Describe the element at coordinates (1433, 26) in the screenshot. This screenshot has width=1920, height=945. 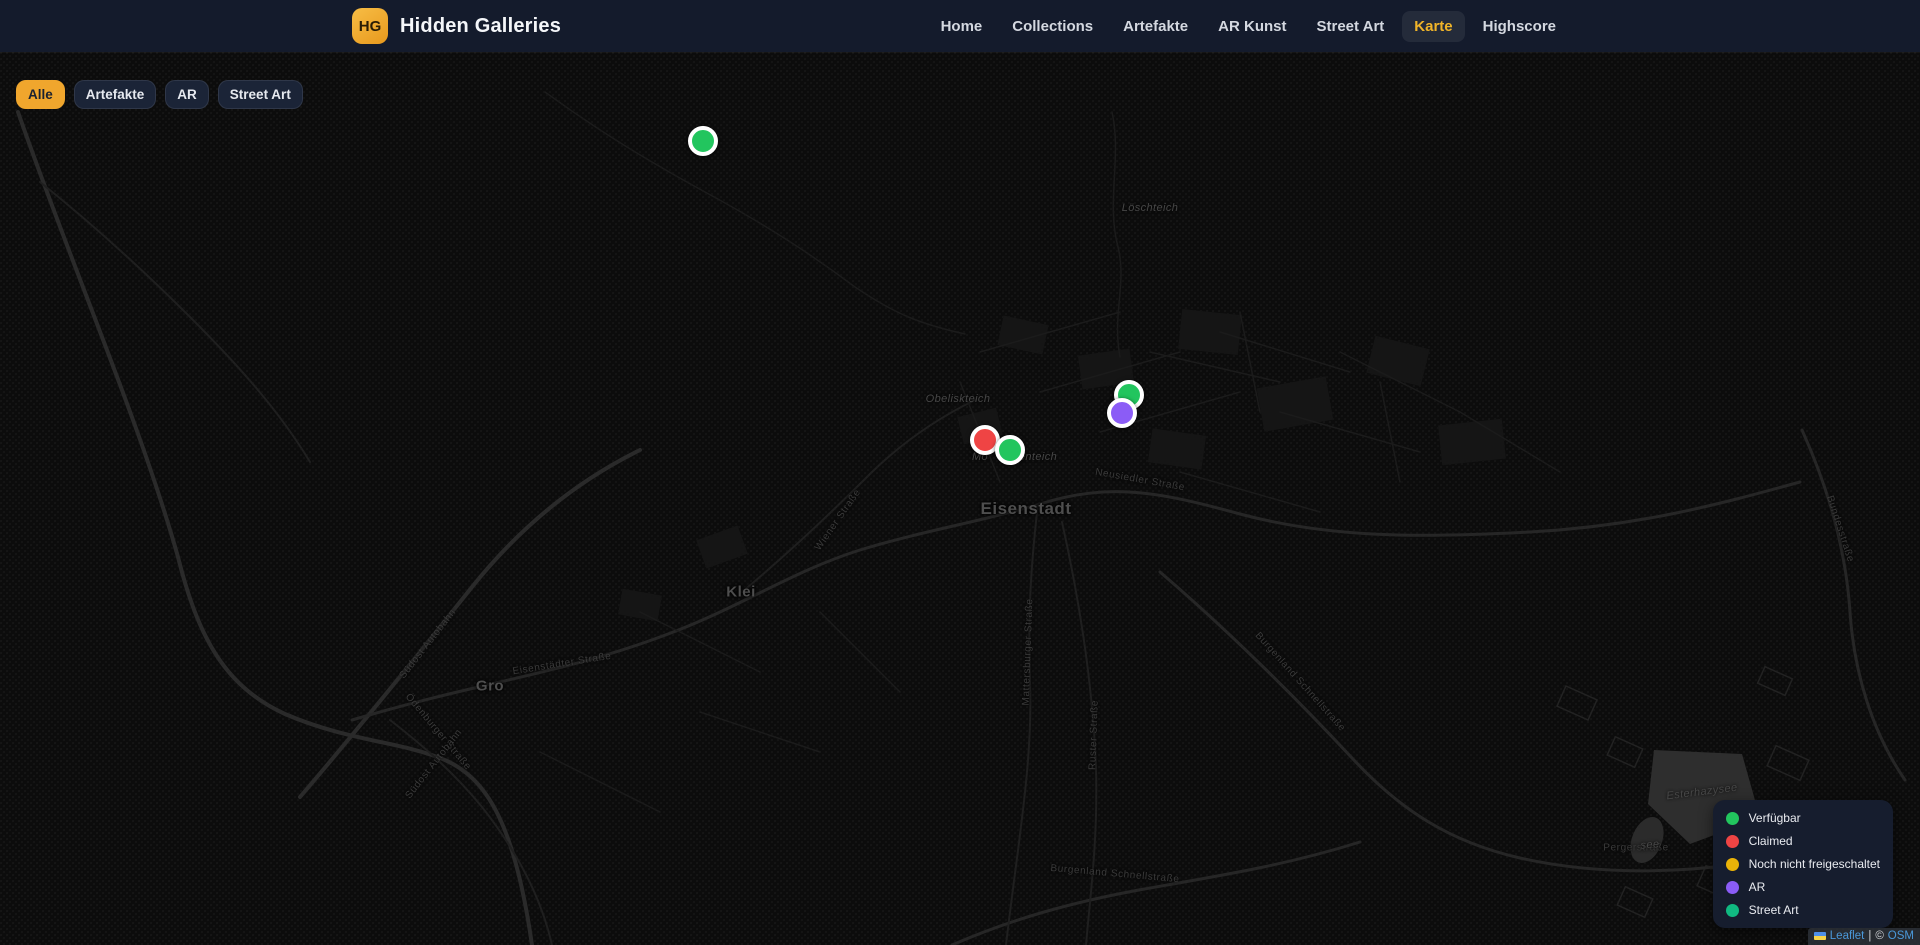
I see `nav-item-karte: Karte` at that location.